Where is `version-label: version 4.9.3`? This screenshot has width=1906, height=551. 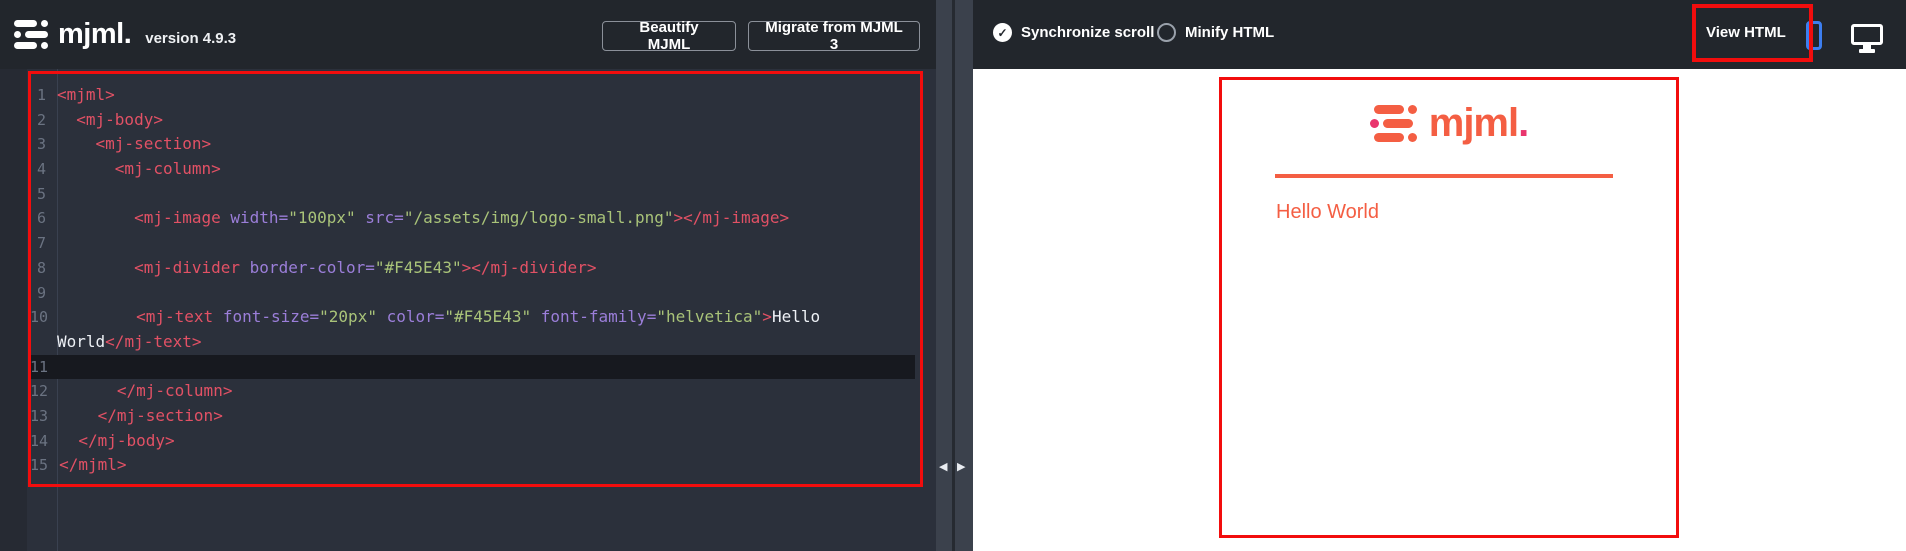
version-label: version 4.9.3 is located at coordinates (191, 38).